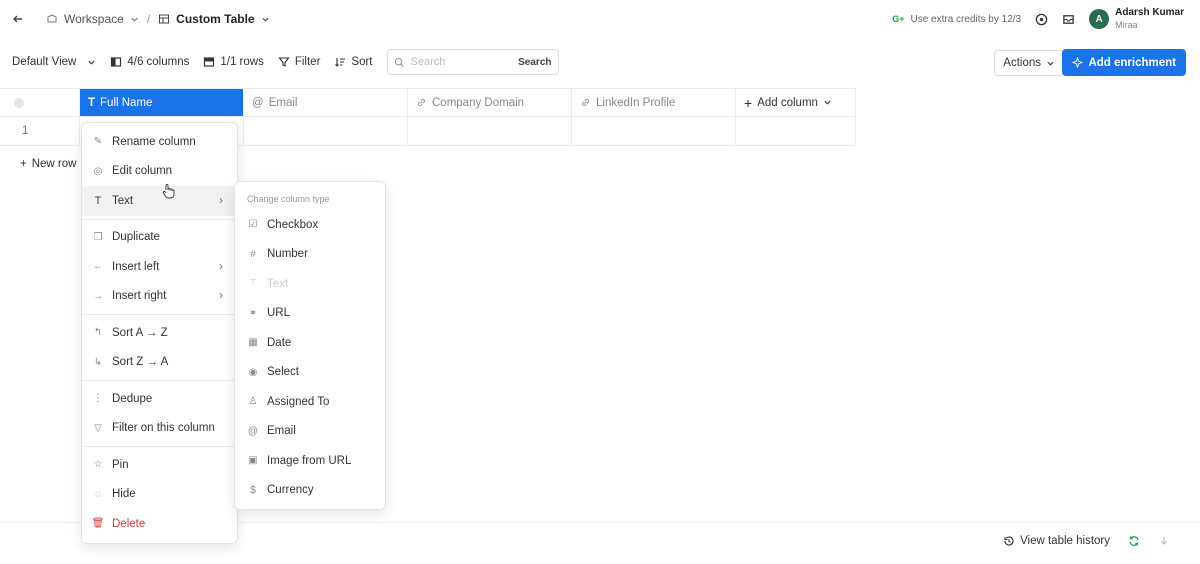  I want to click on type-option-email: @ Email, so click(310, 432).